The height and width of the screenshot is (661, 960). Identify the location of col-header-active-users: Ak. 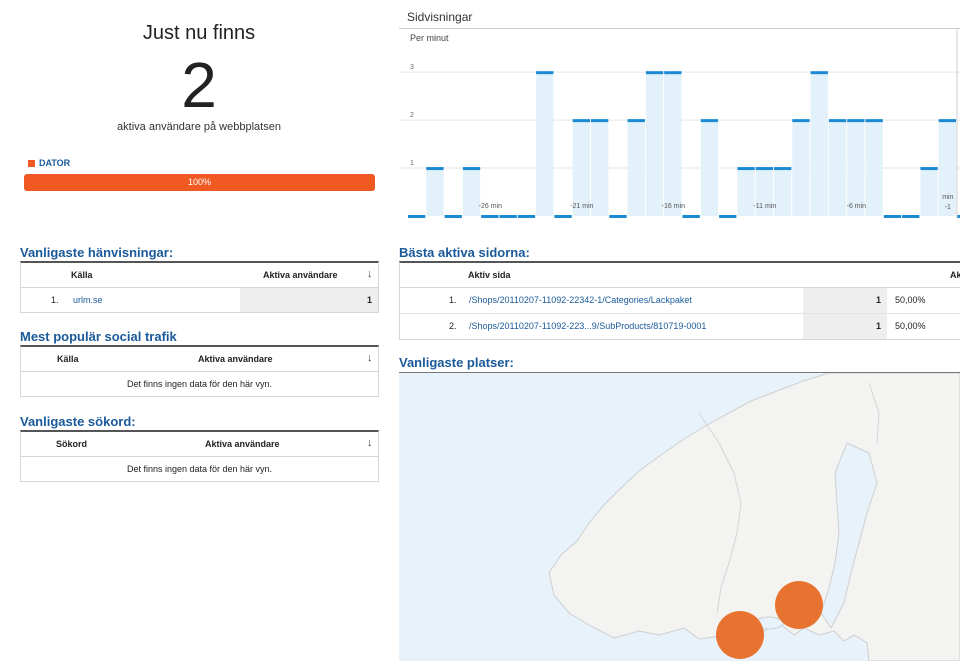
(955, 275).